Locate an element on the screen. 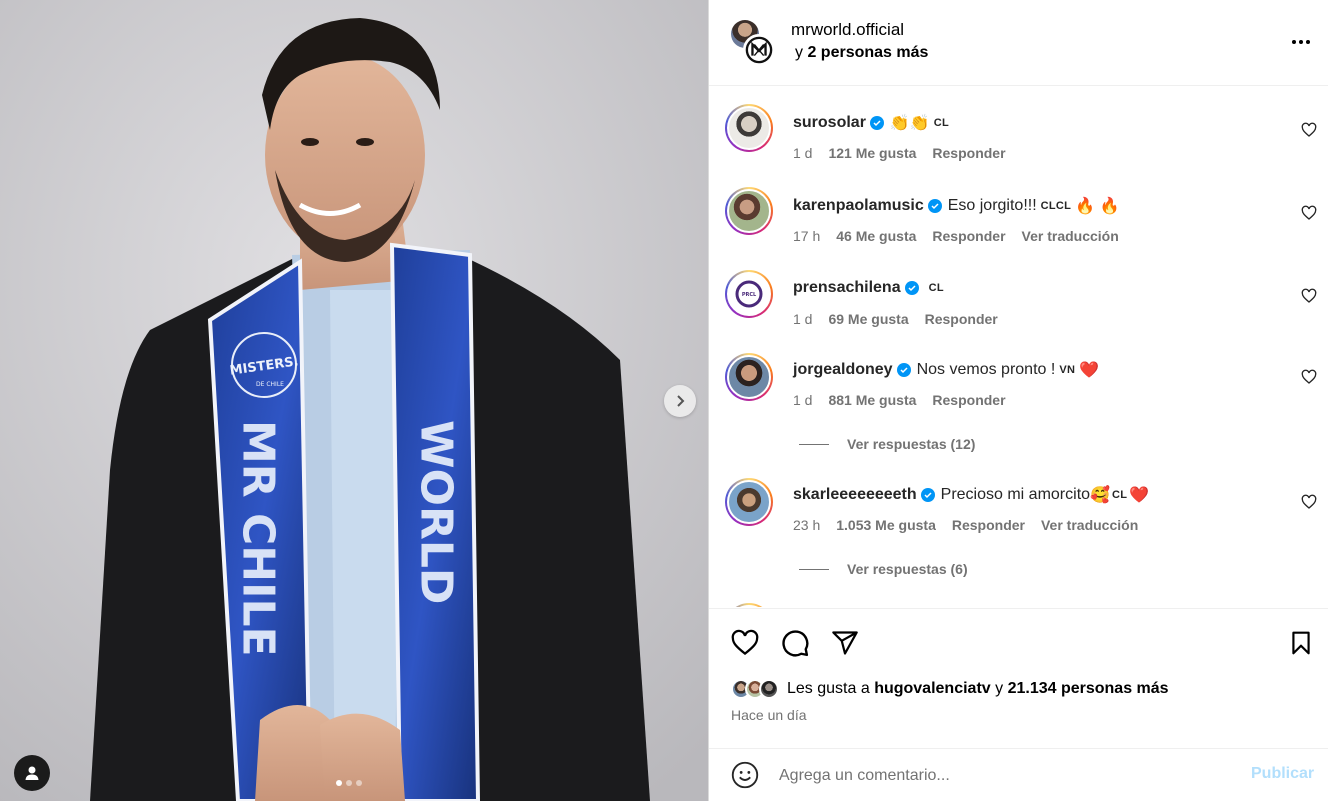 The width and height of the screenshot is (1328, 801). chevron-right-icon is located at coordinates (681, 401).